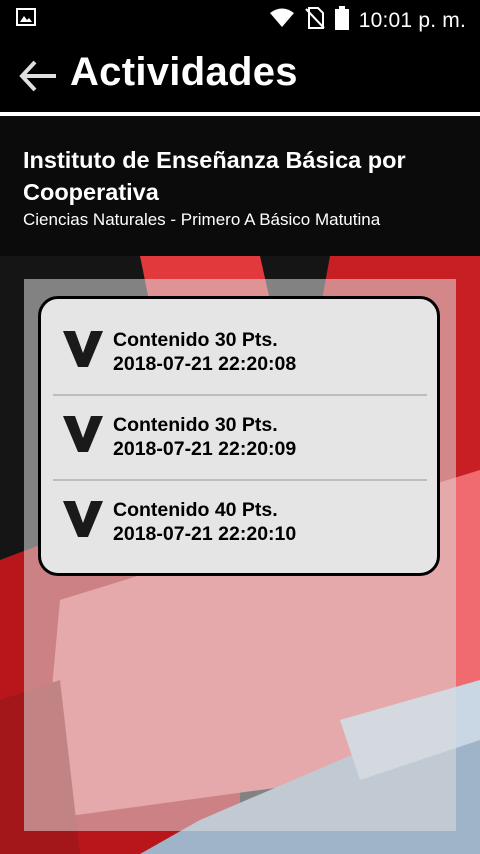  I want to click on page-title: Actividades, so click(184, 72).